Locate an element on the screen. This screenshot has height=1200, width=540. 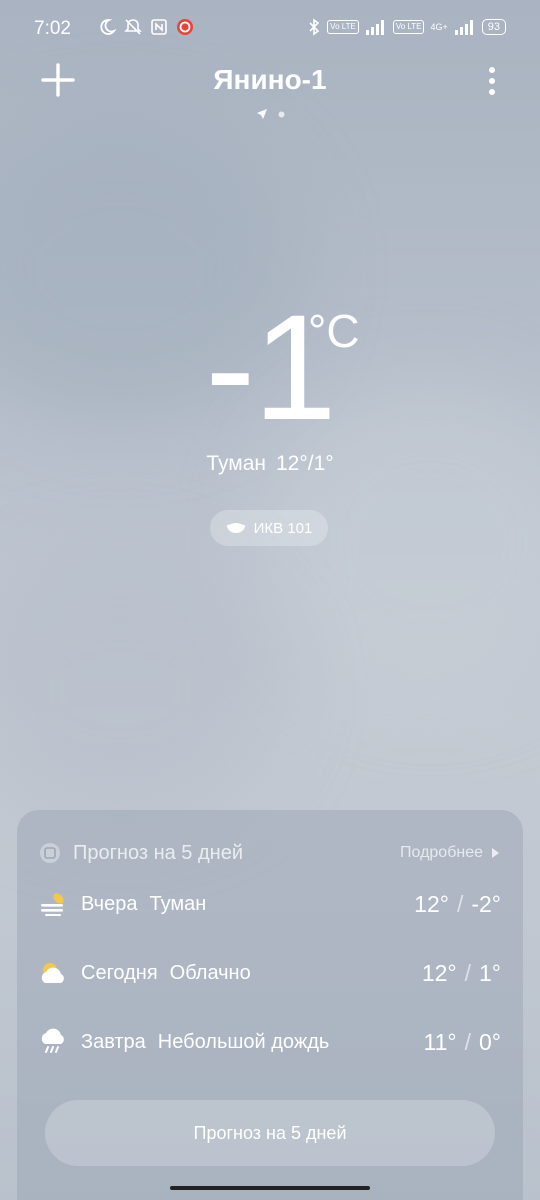
aqi-badge: ИКВ 101 is located at coordinates (269, 528).